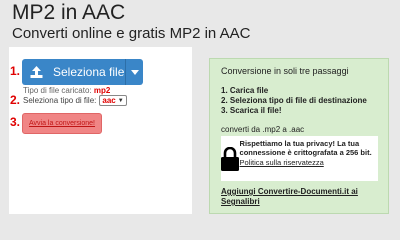  I want to click on uploaded-file-type: Tipo di file caricato: mp2, so click(66, 90).